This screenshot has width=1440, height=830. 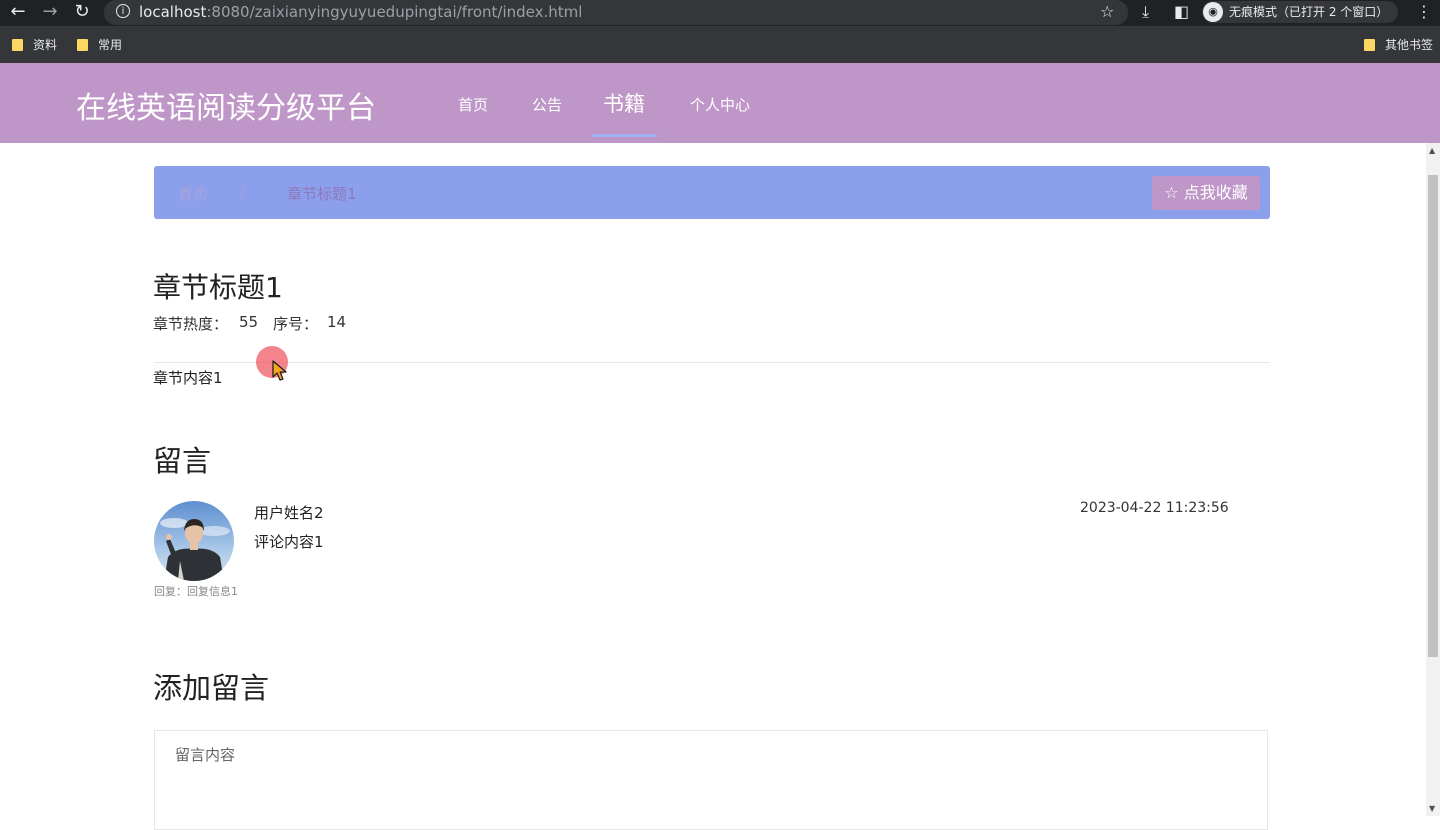 What do you see at coordinates (712, 362) in the screenshot?
I see `divider` at bounding box center [712, 362].